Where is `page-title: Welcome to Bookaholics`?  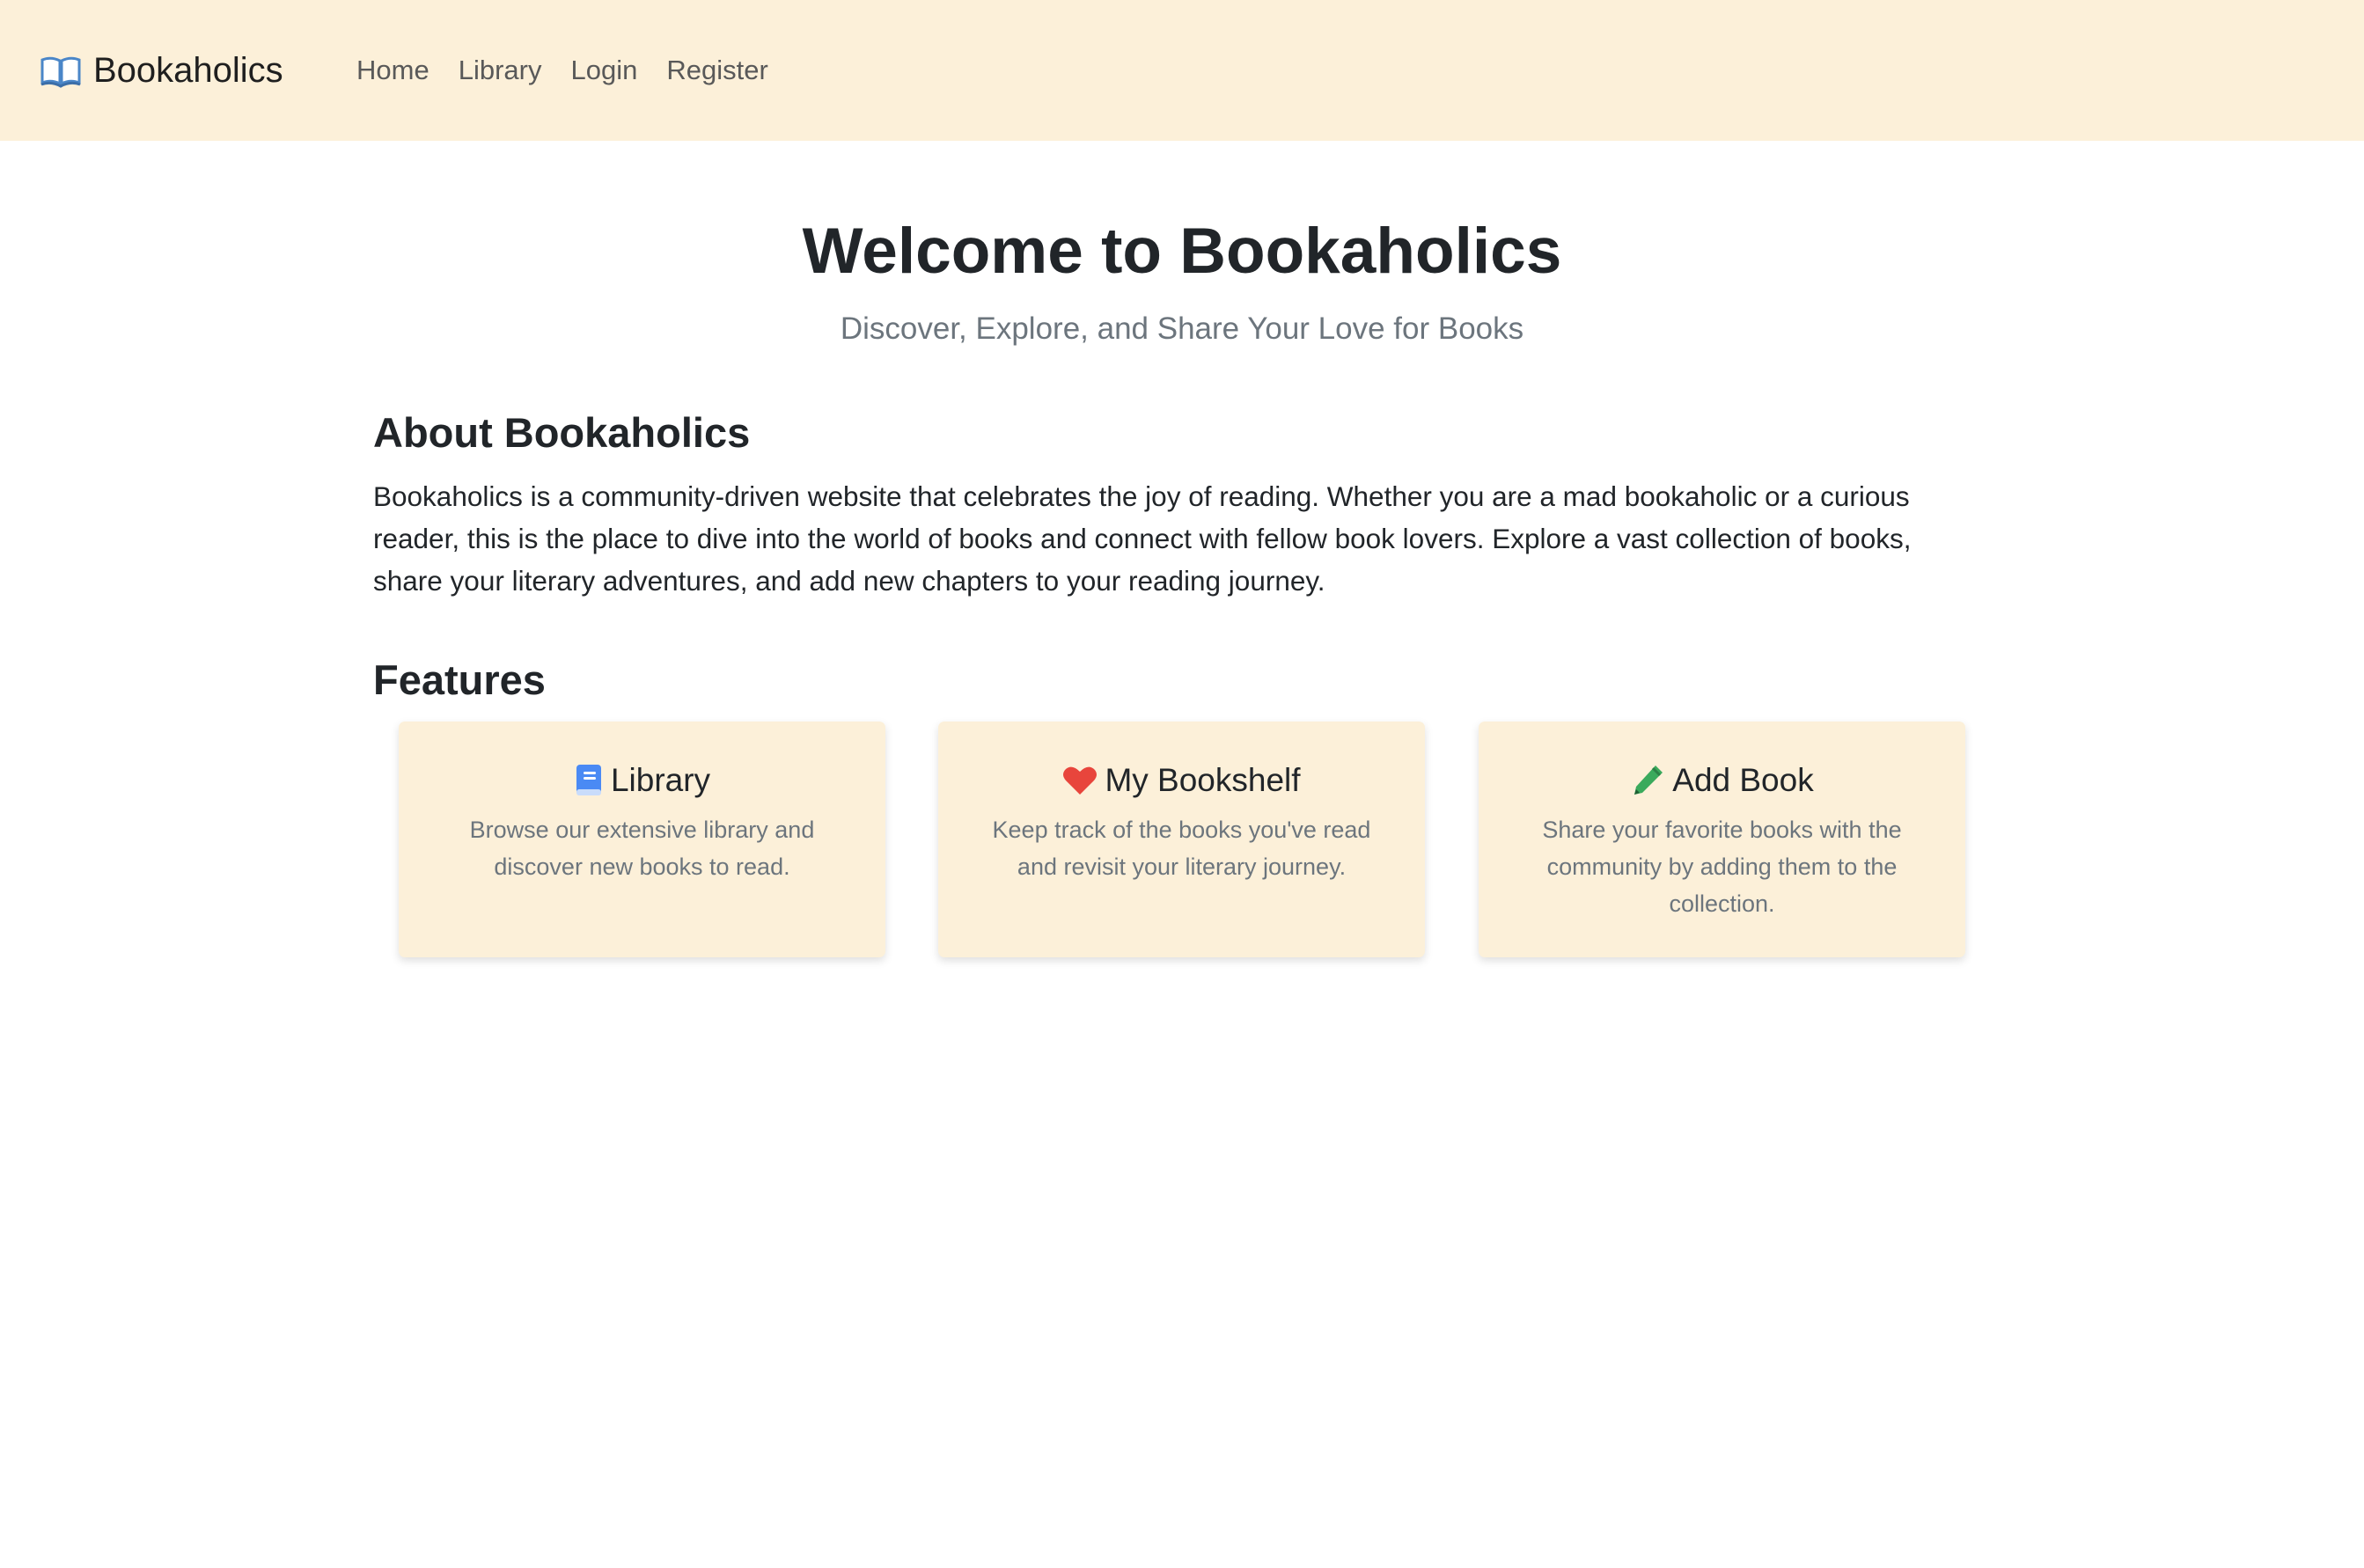
page-title: Welcome to Bookaholics is located at coordinates (1182, 251).